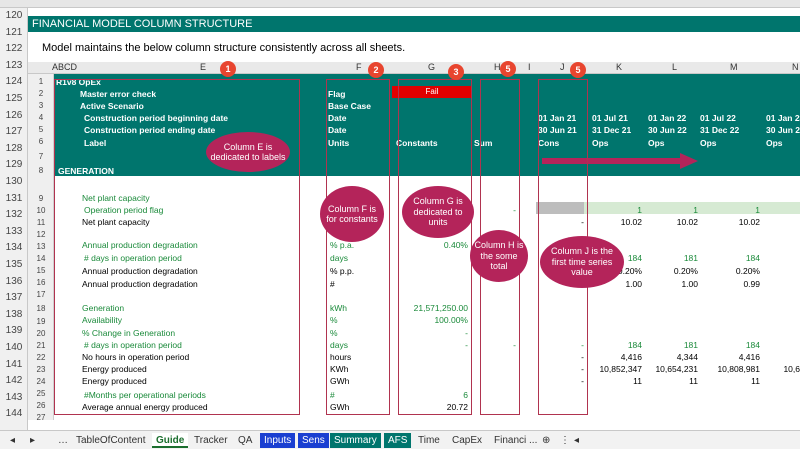 The height and width of the screenshot is (449, 800). Describe the element at coordinates (14, 165) in the screenshot. I see `row-number: 129` at that location.